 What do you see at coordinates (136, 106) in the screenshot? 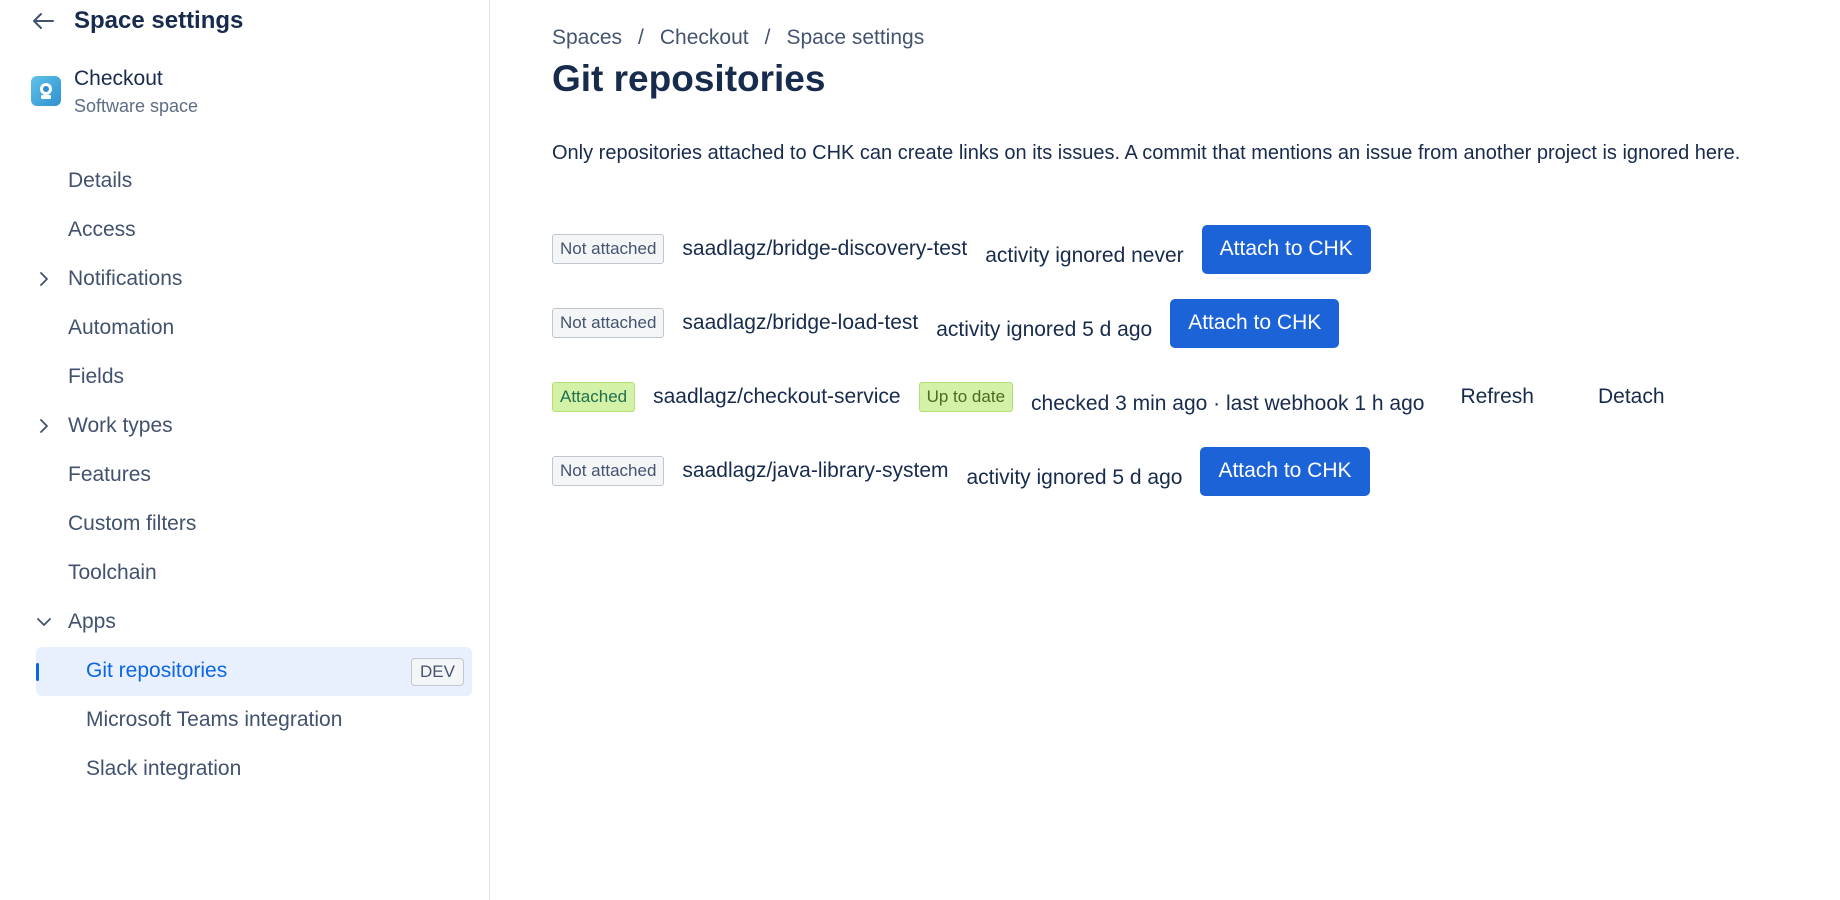
I see `space-type: Software space` at bounding box center [136, 106].